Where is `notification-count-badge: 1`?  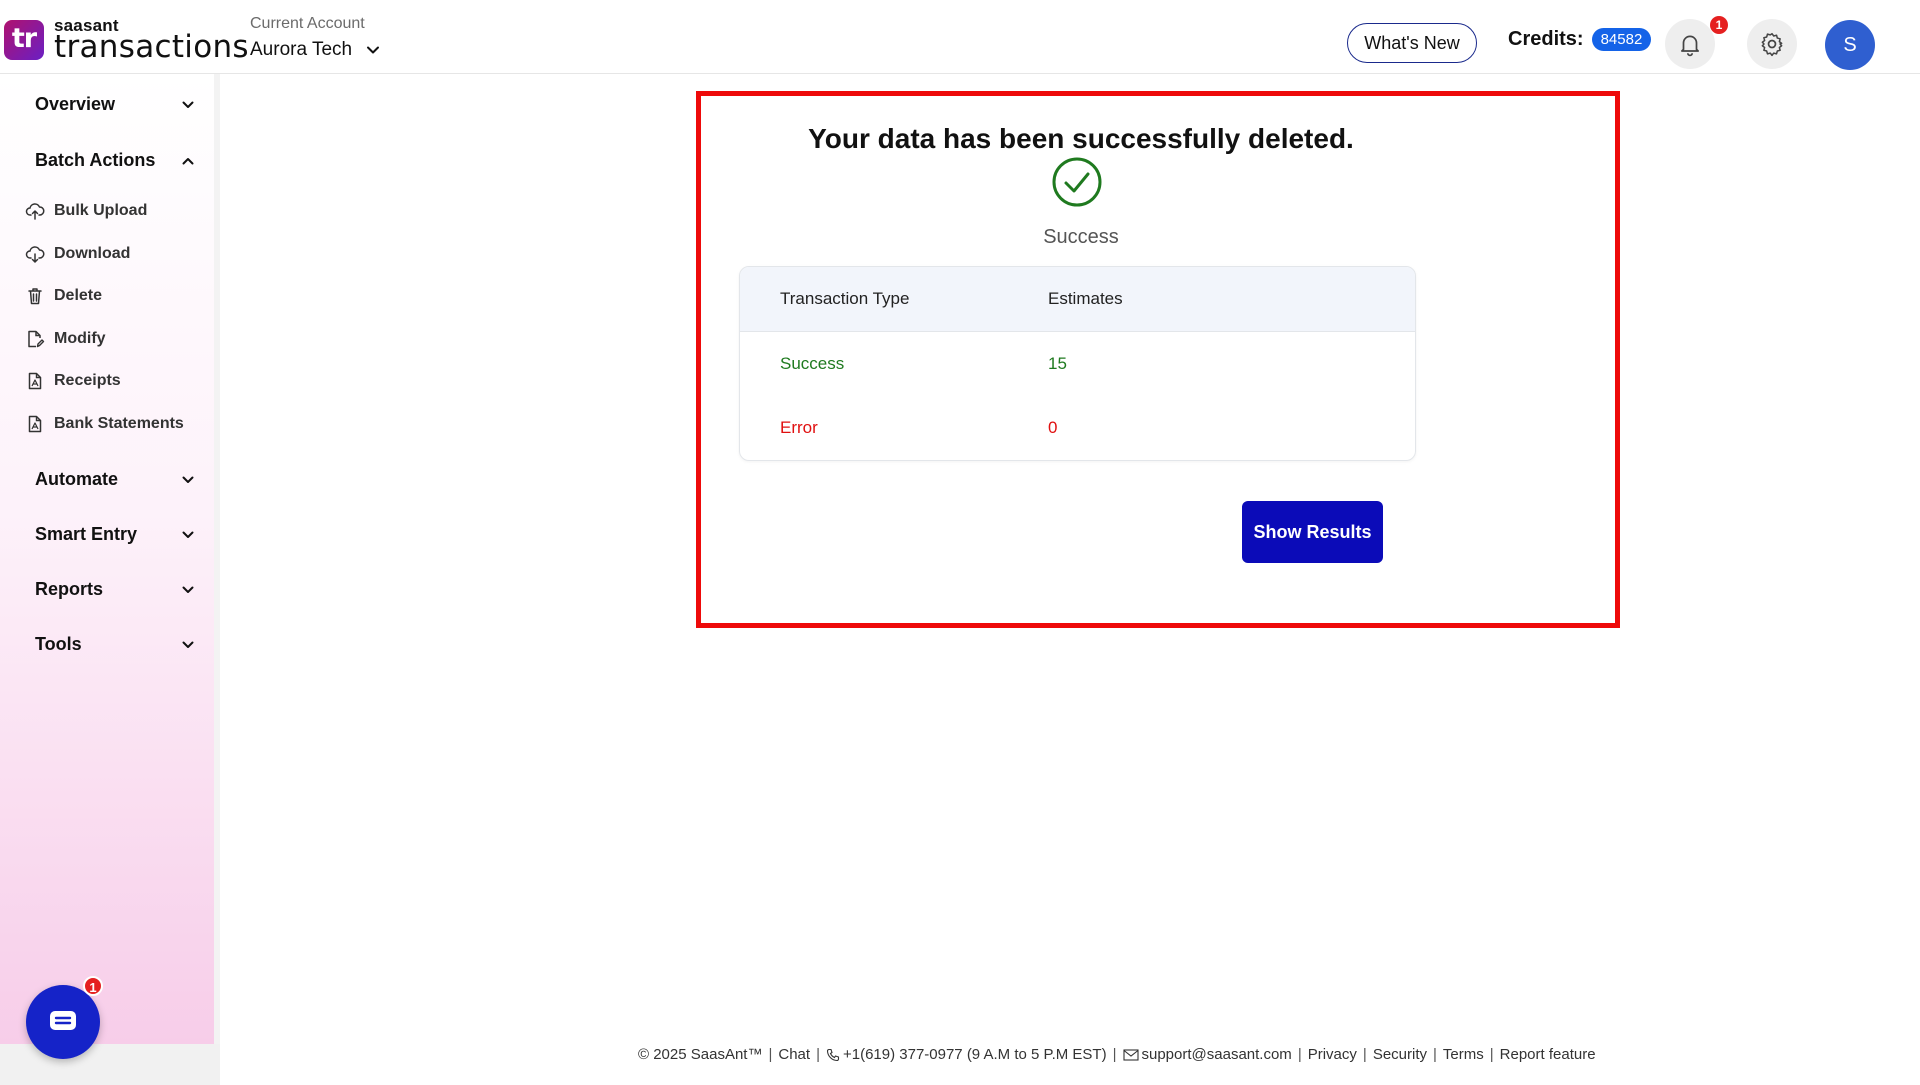
notification-count-badge: 1 is located at coordinates (1719, 25).